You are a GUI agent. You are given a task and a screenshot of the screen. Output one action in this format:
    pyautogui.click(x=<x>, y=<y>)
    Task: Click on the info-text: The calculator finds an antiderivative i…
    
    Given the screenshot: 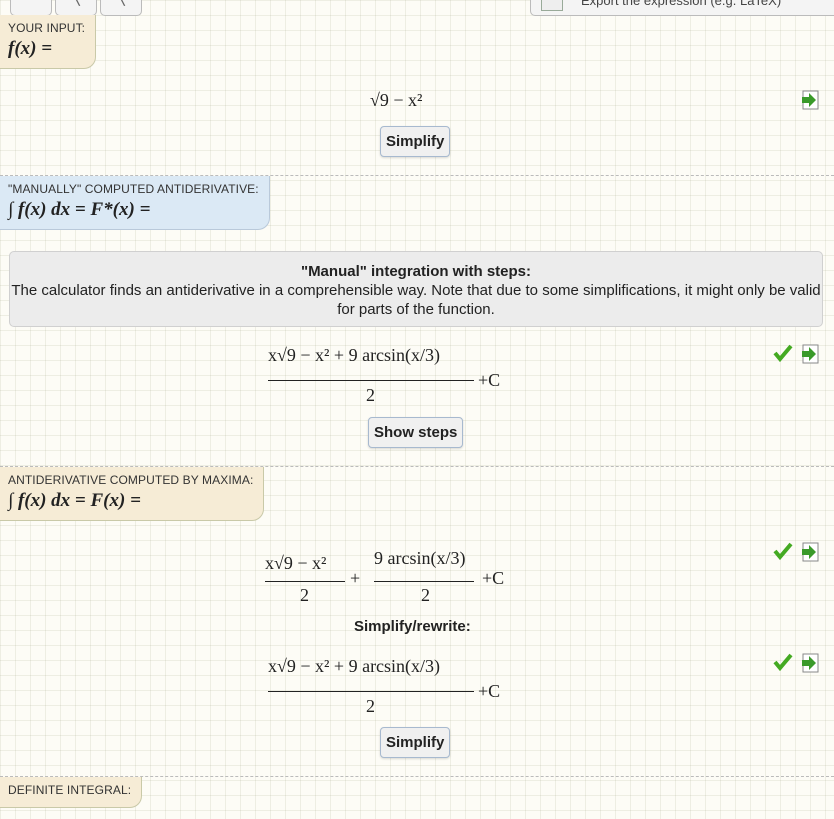 What is the action you would take?
    pyautogui.click(x=416, y=300)
    